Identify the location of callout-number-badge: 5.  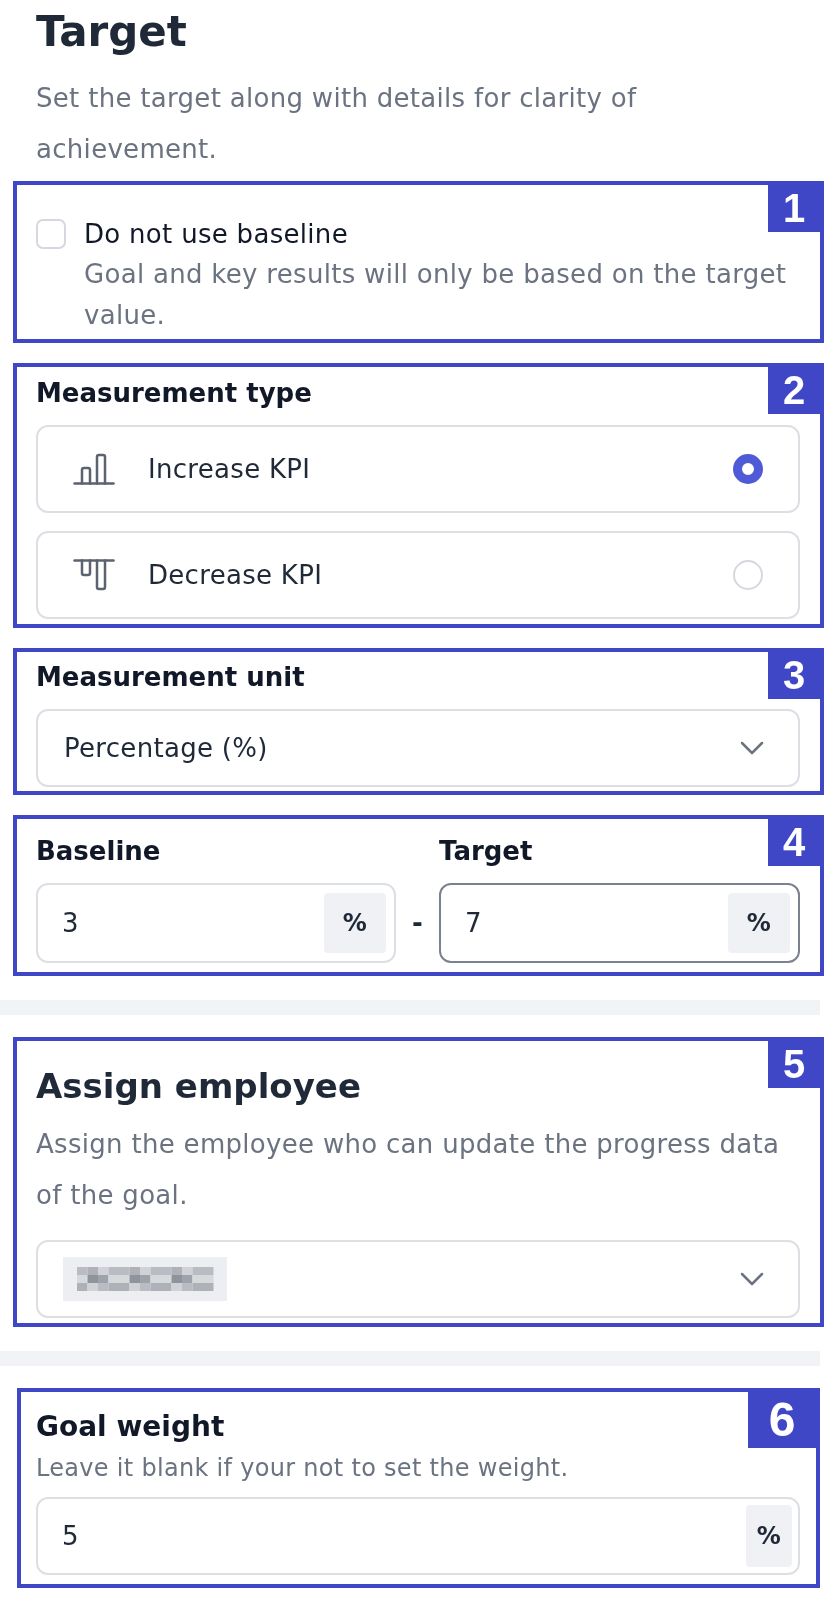
(794, 1064).